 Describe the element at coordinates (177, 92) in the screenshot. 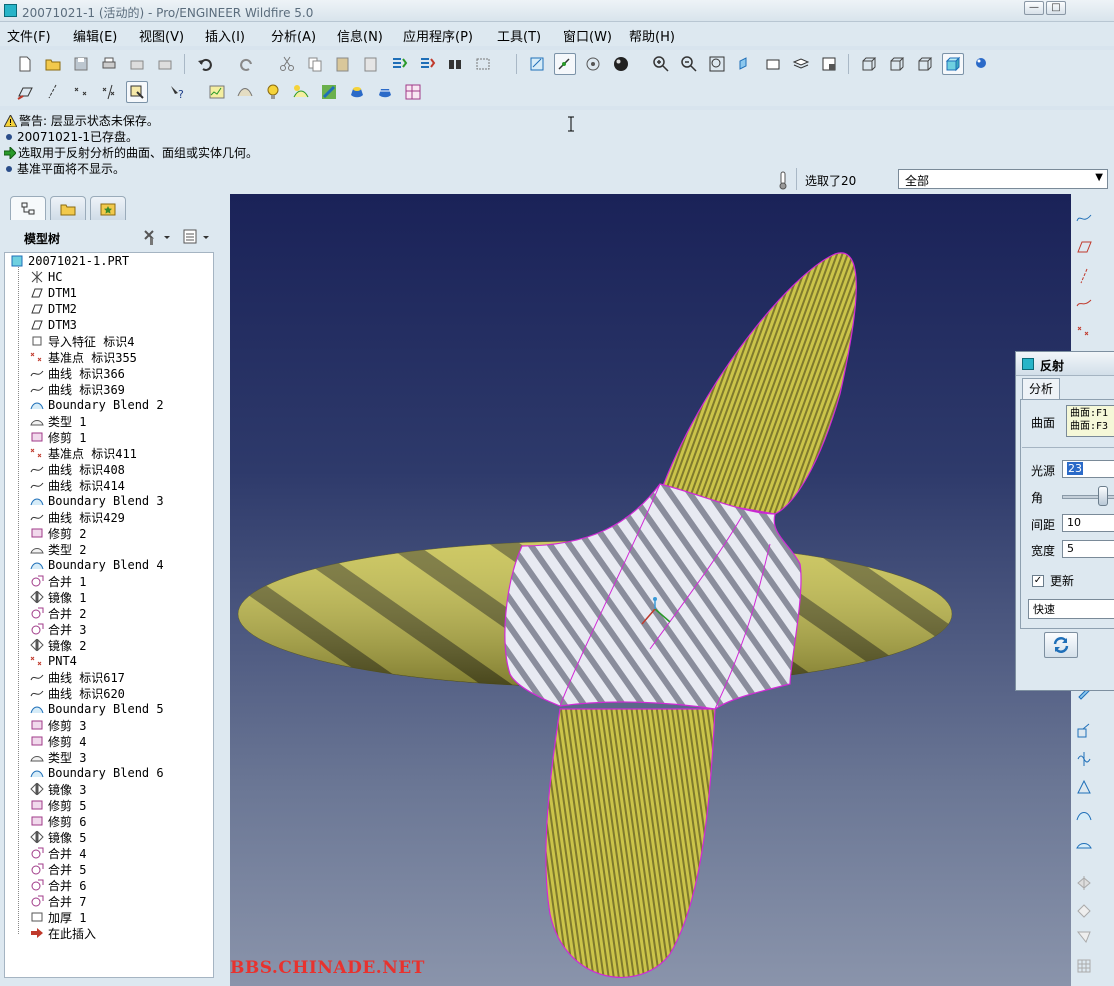

I see `context-help-icon: ?` at that location.